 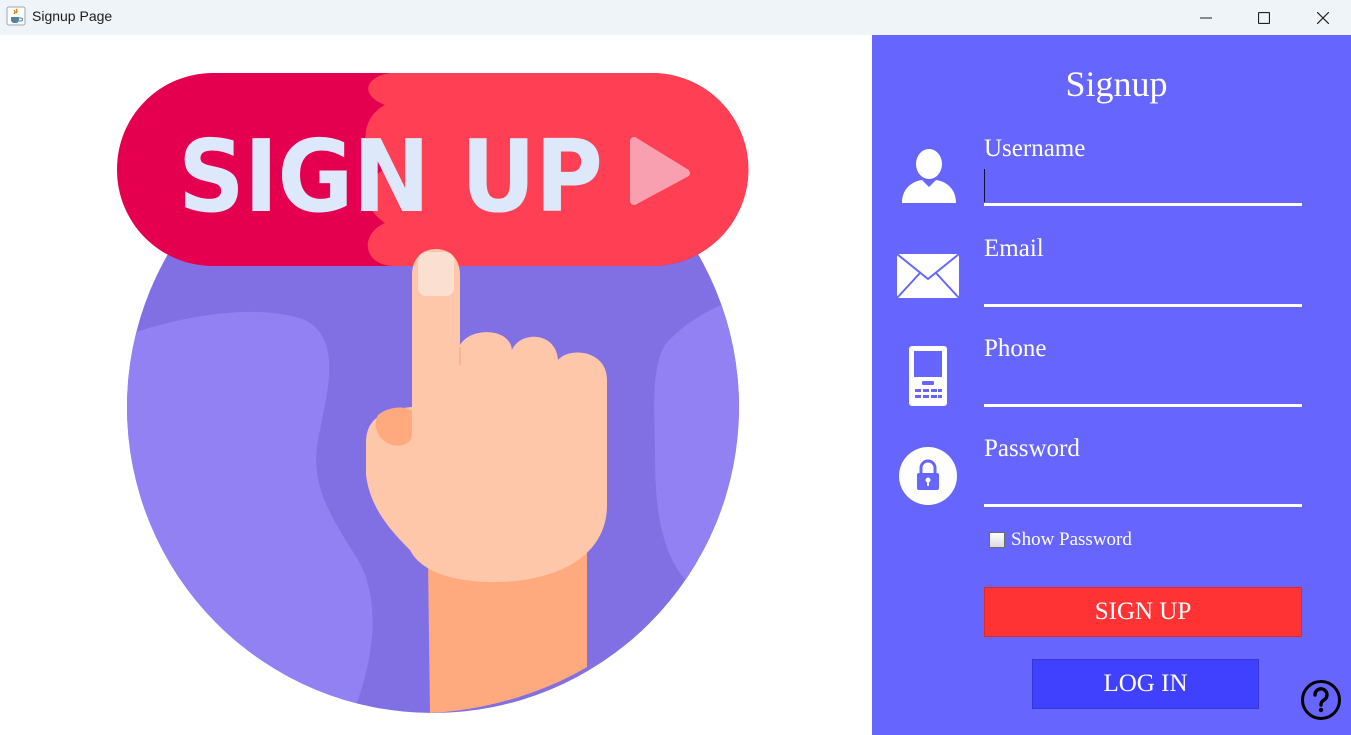 What do you see at coordinates (1032, 448) in the screenshot?
I see `password-label: Password` at bounding box center [1032, 448].